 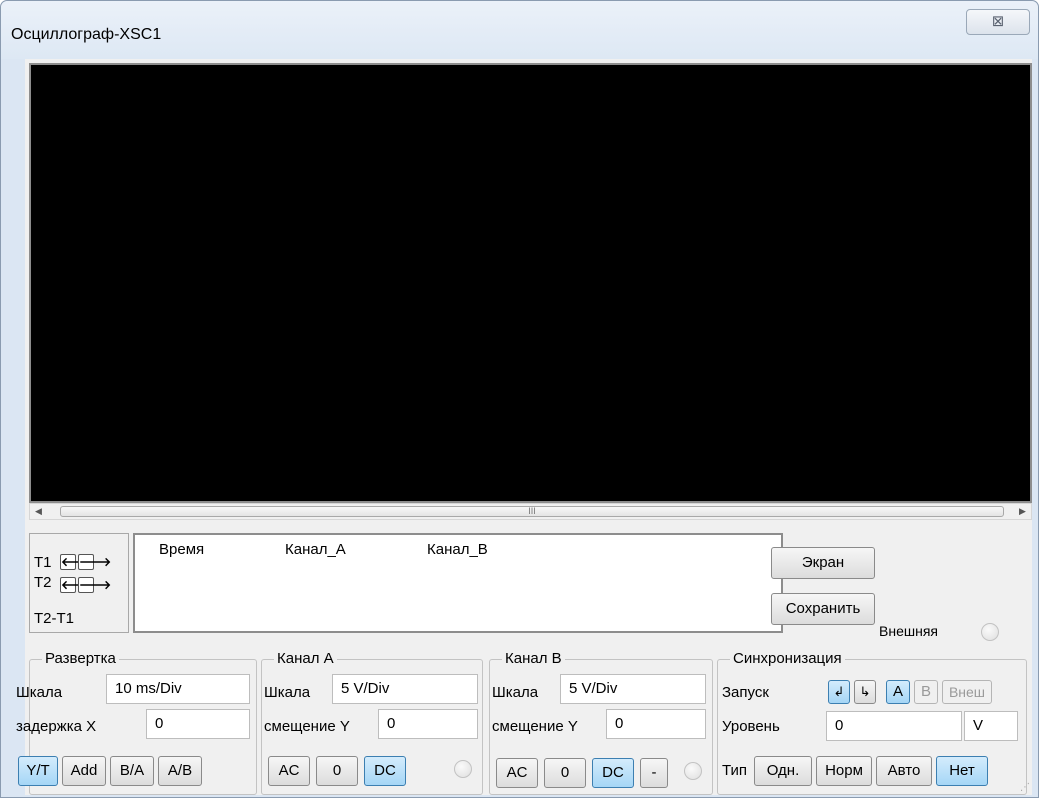 What do you see at coordinates (990, 632) in the screenshot?
I see `external-indicator` at bounding box center [990, 632].